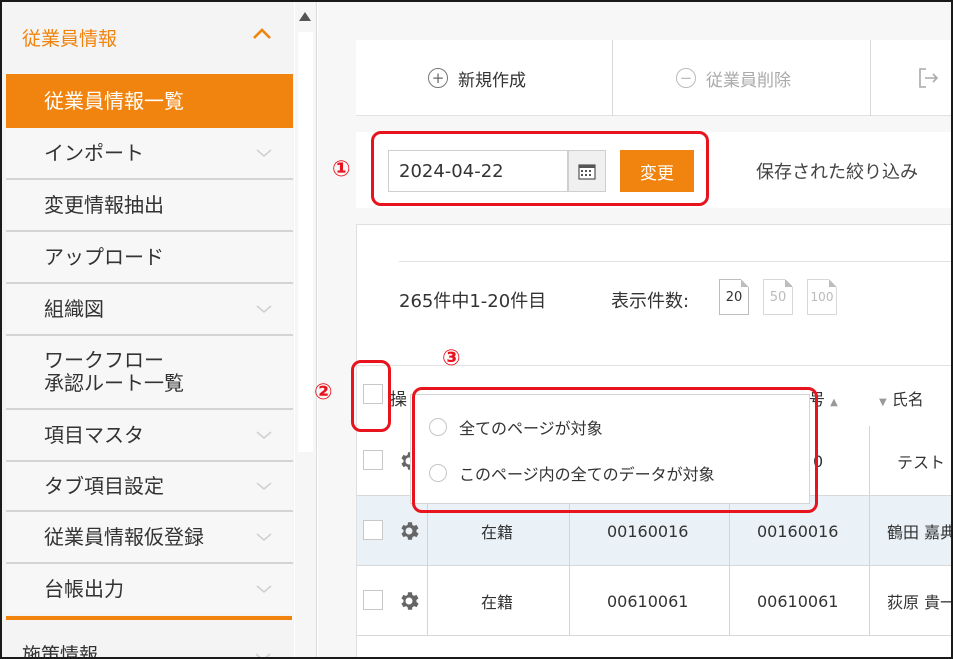  What do you see at coordinates (149, 37) in the screenshot?
I see `sidebar-section-employee-info: 従業員情報` at bounding box center [149, 37].